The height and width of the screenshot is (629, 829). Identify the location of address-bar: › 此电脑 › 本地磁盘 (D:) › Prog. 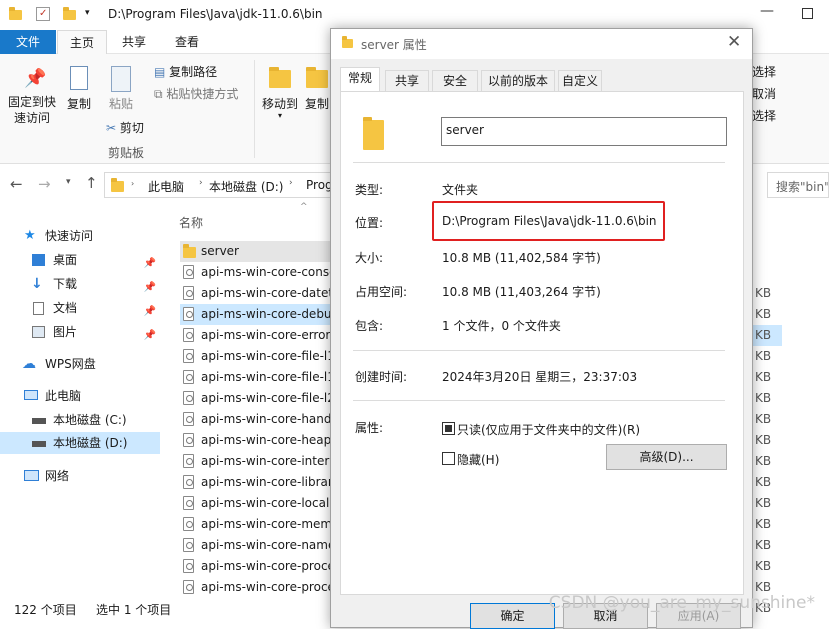
(219, 185).